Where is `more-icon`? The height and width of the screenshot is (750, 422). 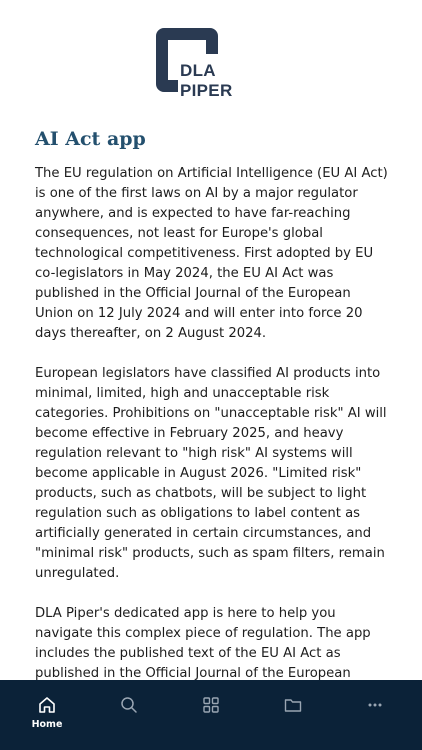
more-icon is located at coordinates (375, 705).